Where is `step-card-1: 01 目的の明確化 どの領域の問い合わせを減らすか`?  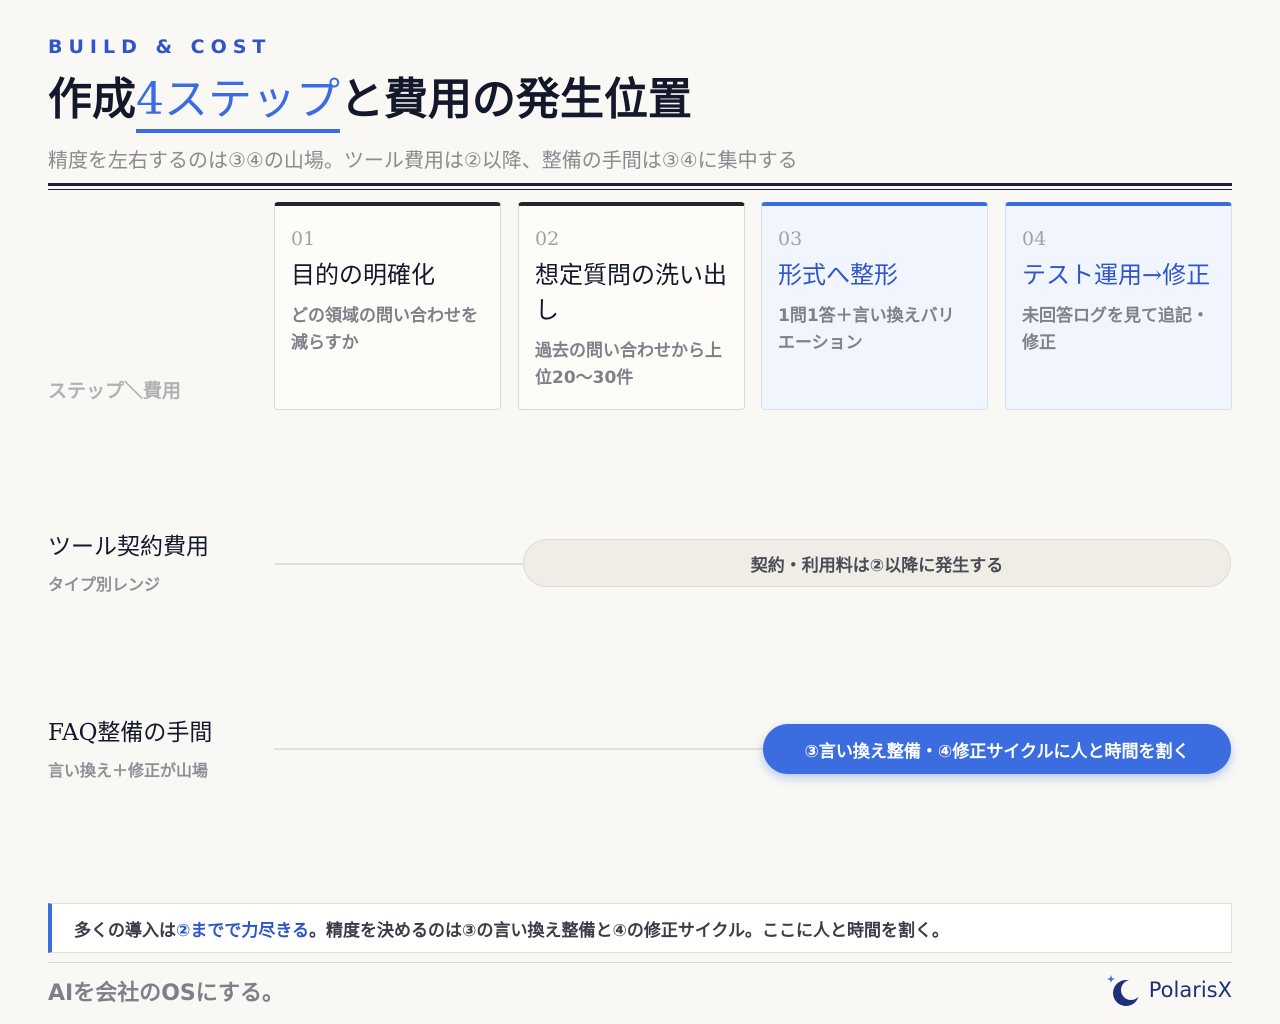 step-card-1: 01 目的の明確化 どの領域の問い合わせを減らすか is located at coordinates (387, 306).